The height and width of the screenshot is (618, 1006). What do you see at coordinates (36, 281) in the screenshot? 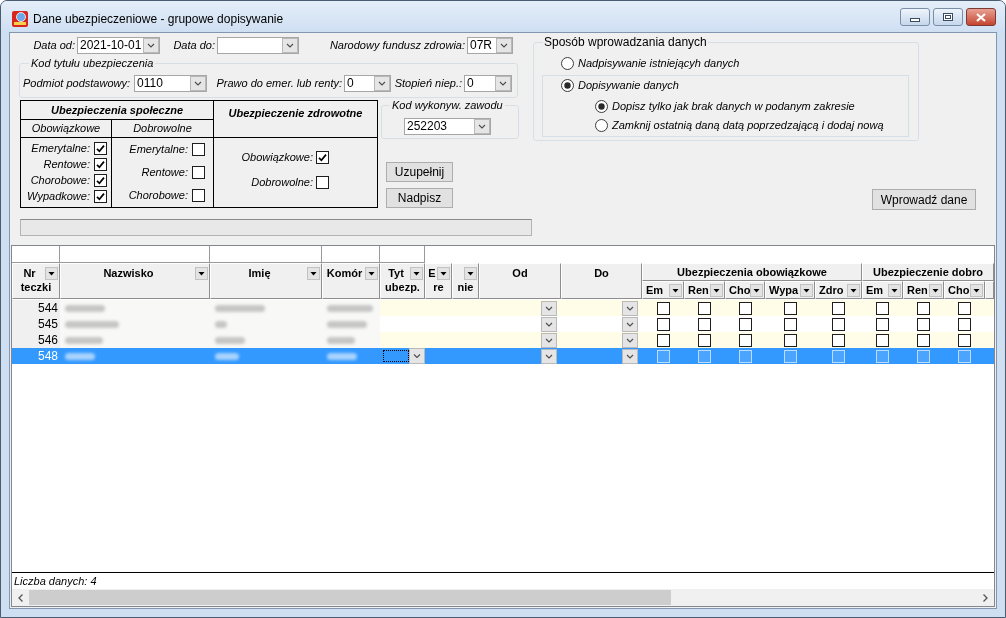
I see `column-header: Nr teczki` at bounding box center [36, 281].